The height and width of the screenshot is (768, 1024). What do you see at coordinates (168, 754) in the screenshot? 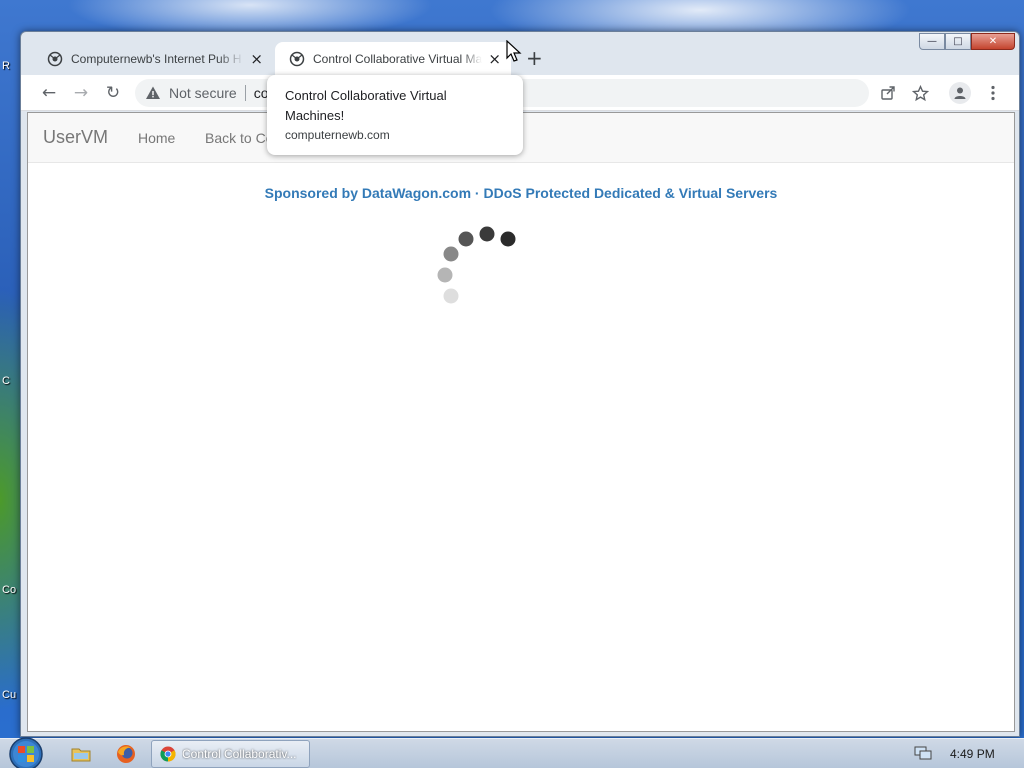
I see `chrome-icon` at bounding box center [168, 754].